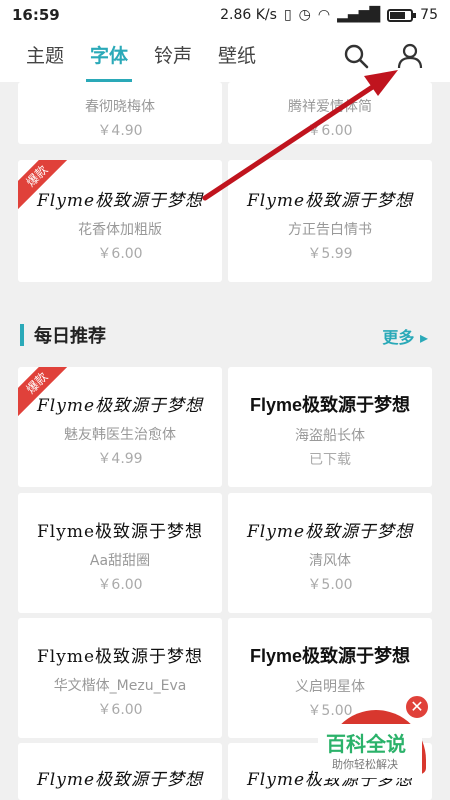 This screenshot has height=800, width=450. I want to click on tab-wallpapers: 壁纸, so click(237, 56).